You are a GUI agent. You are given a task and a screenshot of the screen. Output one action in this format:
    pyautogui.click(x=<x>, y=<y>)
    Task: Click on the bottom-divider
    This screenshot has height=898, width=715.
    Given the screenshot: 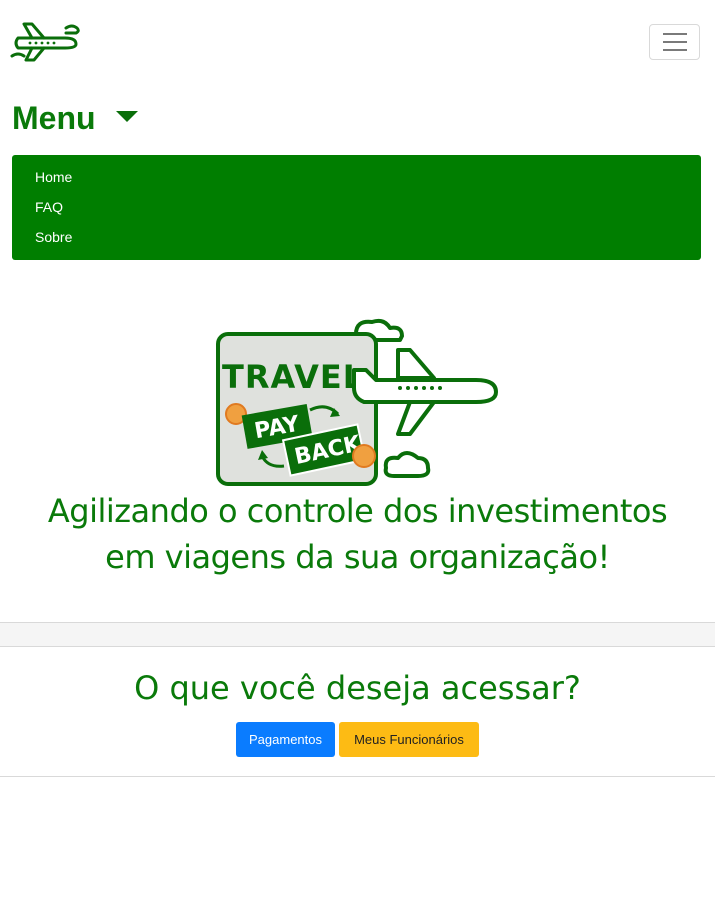 What is the action you would take?
    pyautogui.click(x=357, y=776)
    